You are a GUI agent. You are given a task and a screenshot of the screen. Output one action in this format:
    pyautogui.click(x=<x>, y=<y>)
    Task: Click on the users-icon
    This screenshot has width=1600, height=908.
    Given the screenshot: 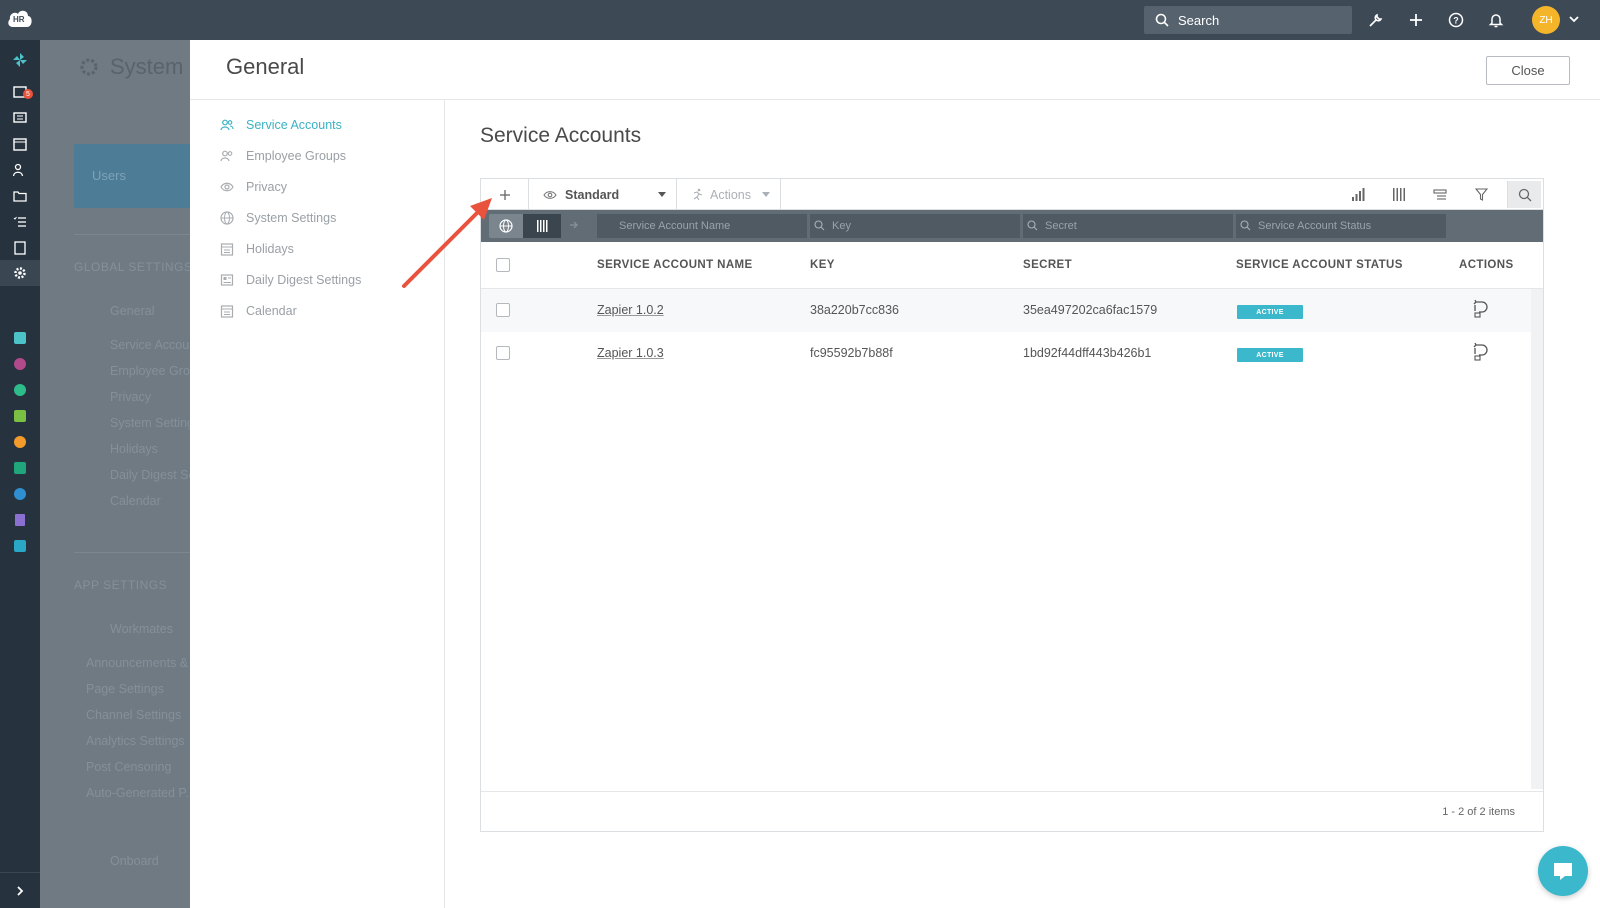 What is the action you would take?
    pyautogui.click(x=227, y=125)
    